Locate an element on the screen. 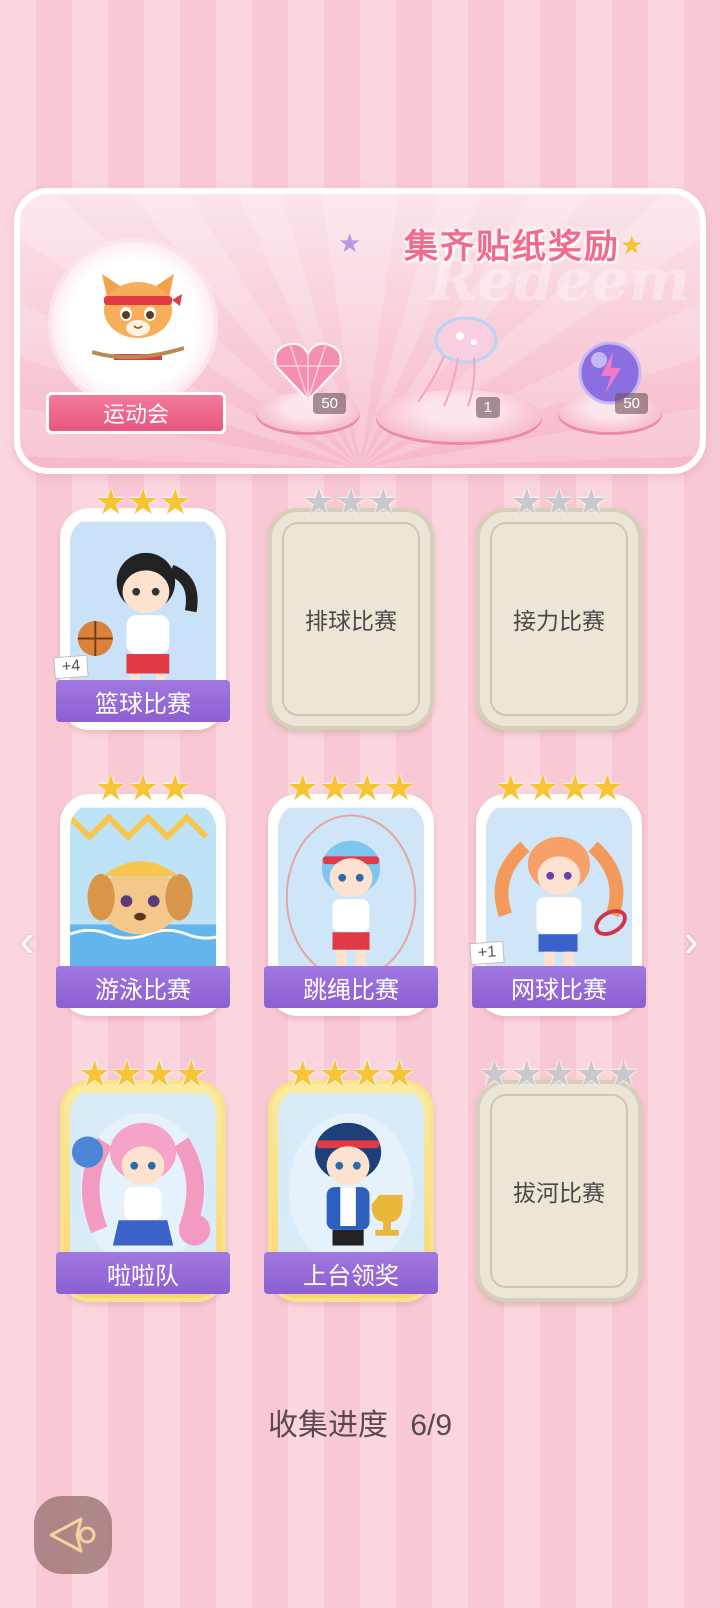 The image size is (720, 1608). card-label: 网球比赛 is located at coordinates (559, 987).